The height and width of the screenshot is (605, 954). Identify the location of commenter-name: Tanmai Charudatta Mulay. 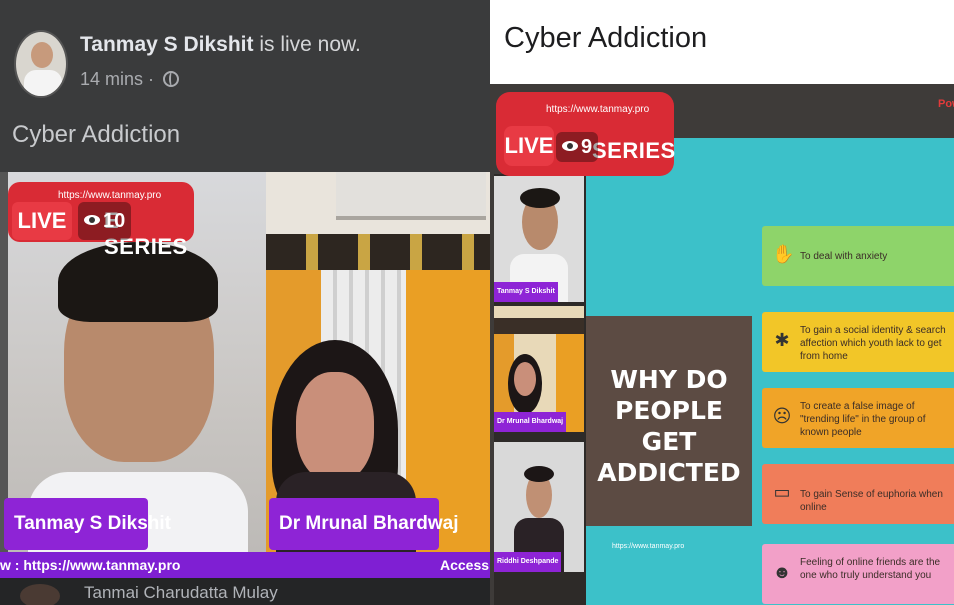
(181, 593).